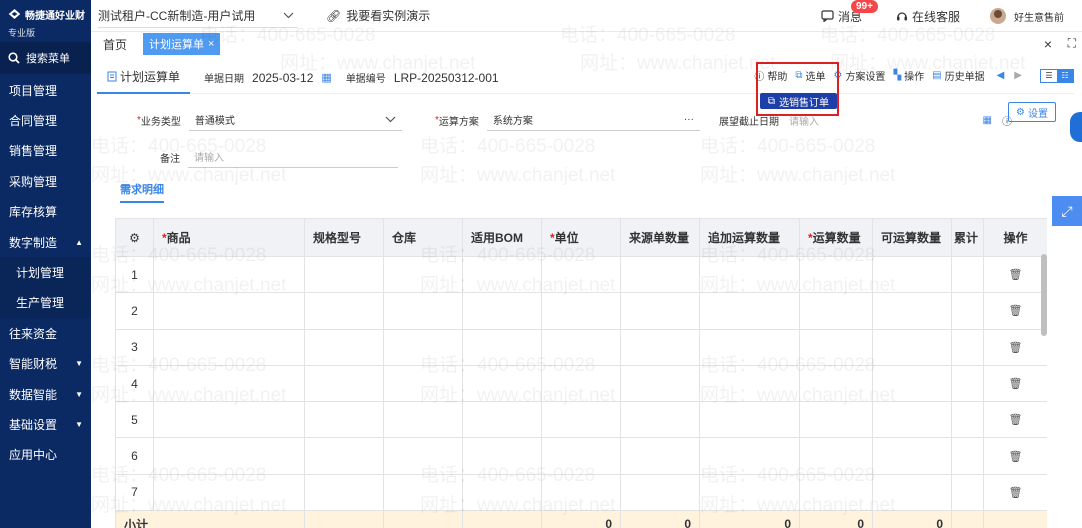  What do you see at coordinates (177, 15) in the screenshot?
I see `tenant-name: 测试租户-CC新制造-用户试用` at bounding box center [177, 15].